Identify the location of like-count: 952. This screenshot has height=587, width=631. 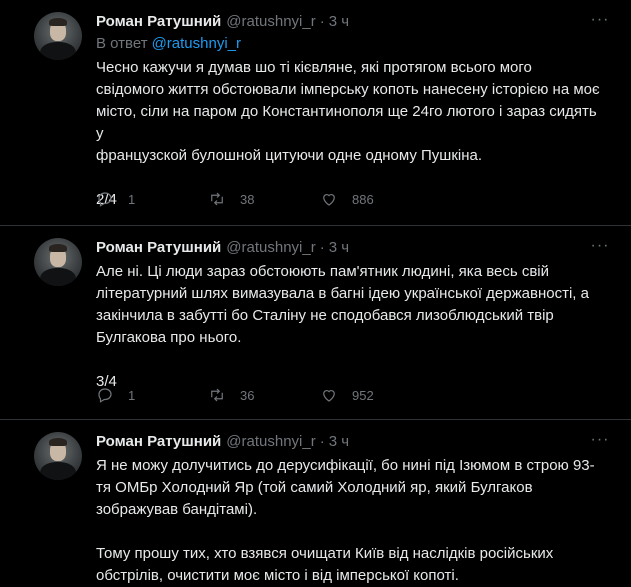
(363, 395).